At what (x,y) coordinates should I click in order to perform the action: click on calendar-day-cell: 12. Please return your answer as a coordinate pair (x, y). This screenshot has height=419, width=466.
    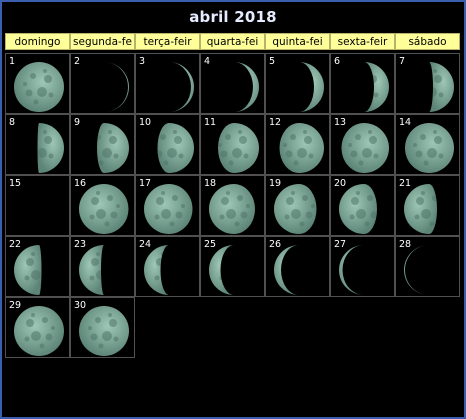
    Looking at the image, I should click on (297, 144).